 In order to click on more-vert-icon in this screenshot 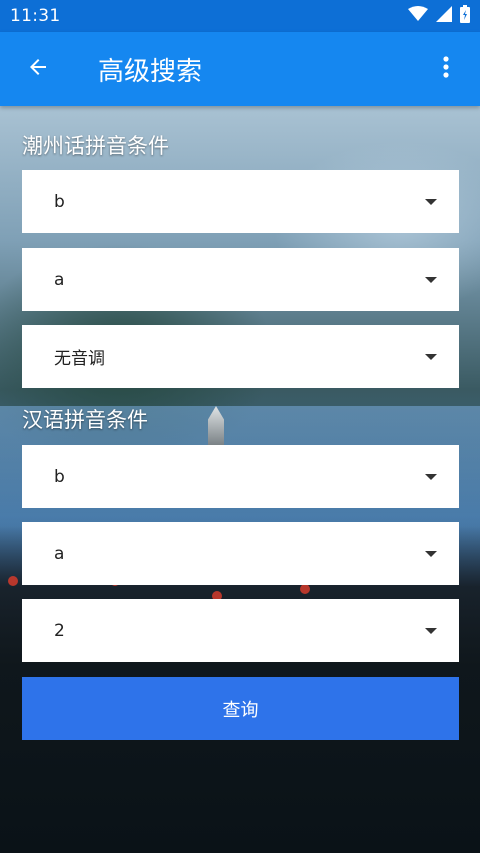, I will do `click(446, 69)`.